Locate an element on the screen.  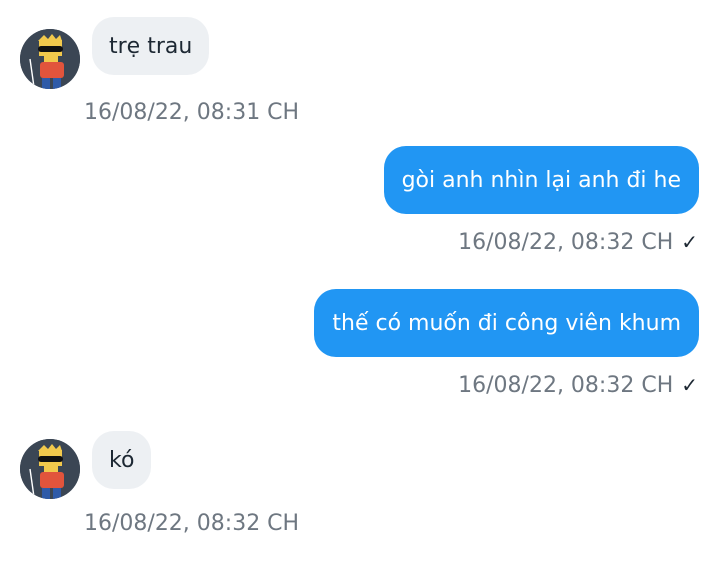
message-bubble-outgoing: gòi anh nhìn lại anh đi he is located at coordinates (541, 180).